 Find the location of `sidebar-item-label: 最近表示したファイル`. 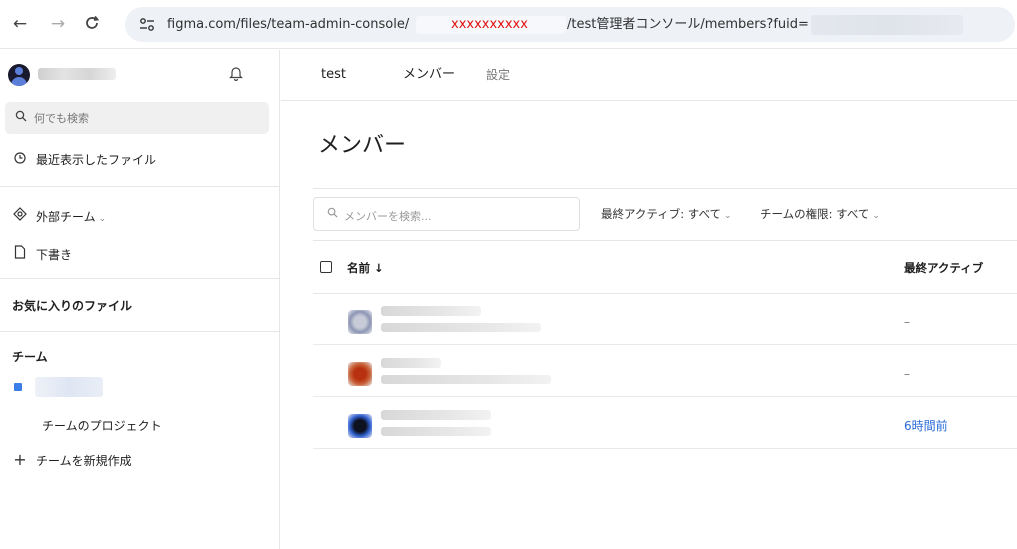

sidebar-item-label: 最近表示したファイル is located at coordinates (96, 160).